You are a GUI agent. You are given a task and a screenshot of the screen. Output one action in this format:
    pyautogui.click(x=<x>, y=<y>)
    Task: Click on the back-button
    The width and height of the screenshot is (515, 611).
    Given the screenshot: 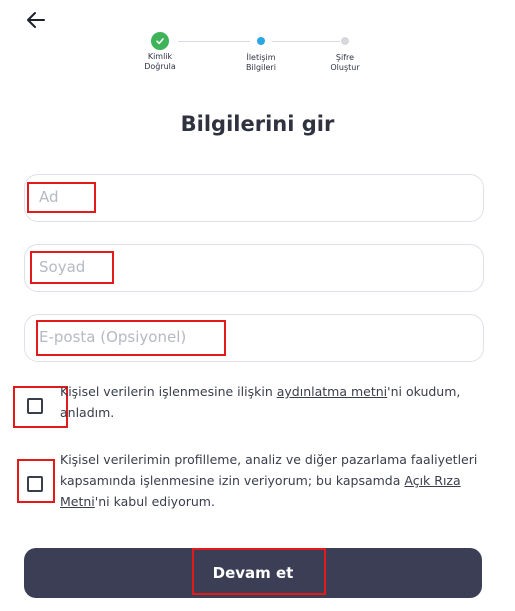 What is the action you would take?
    pyautogui.click(x=36, y=20)
    